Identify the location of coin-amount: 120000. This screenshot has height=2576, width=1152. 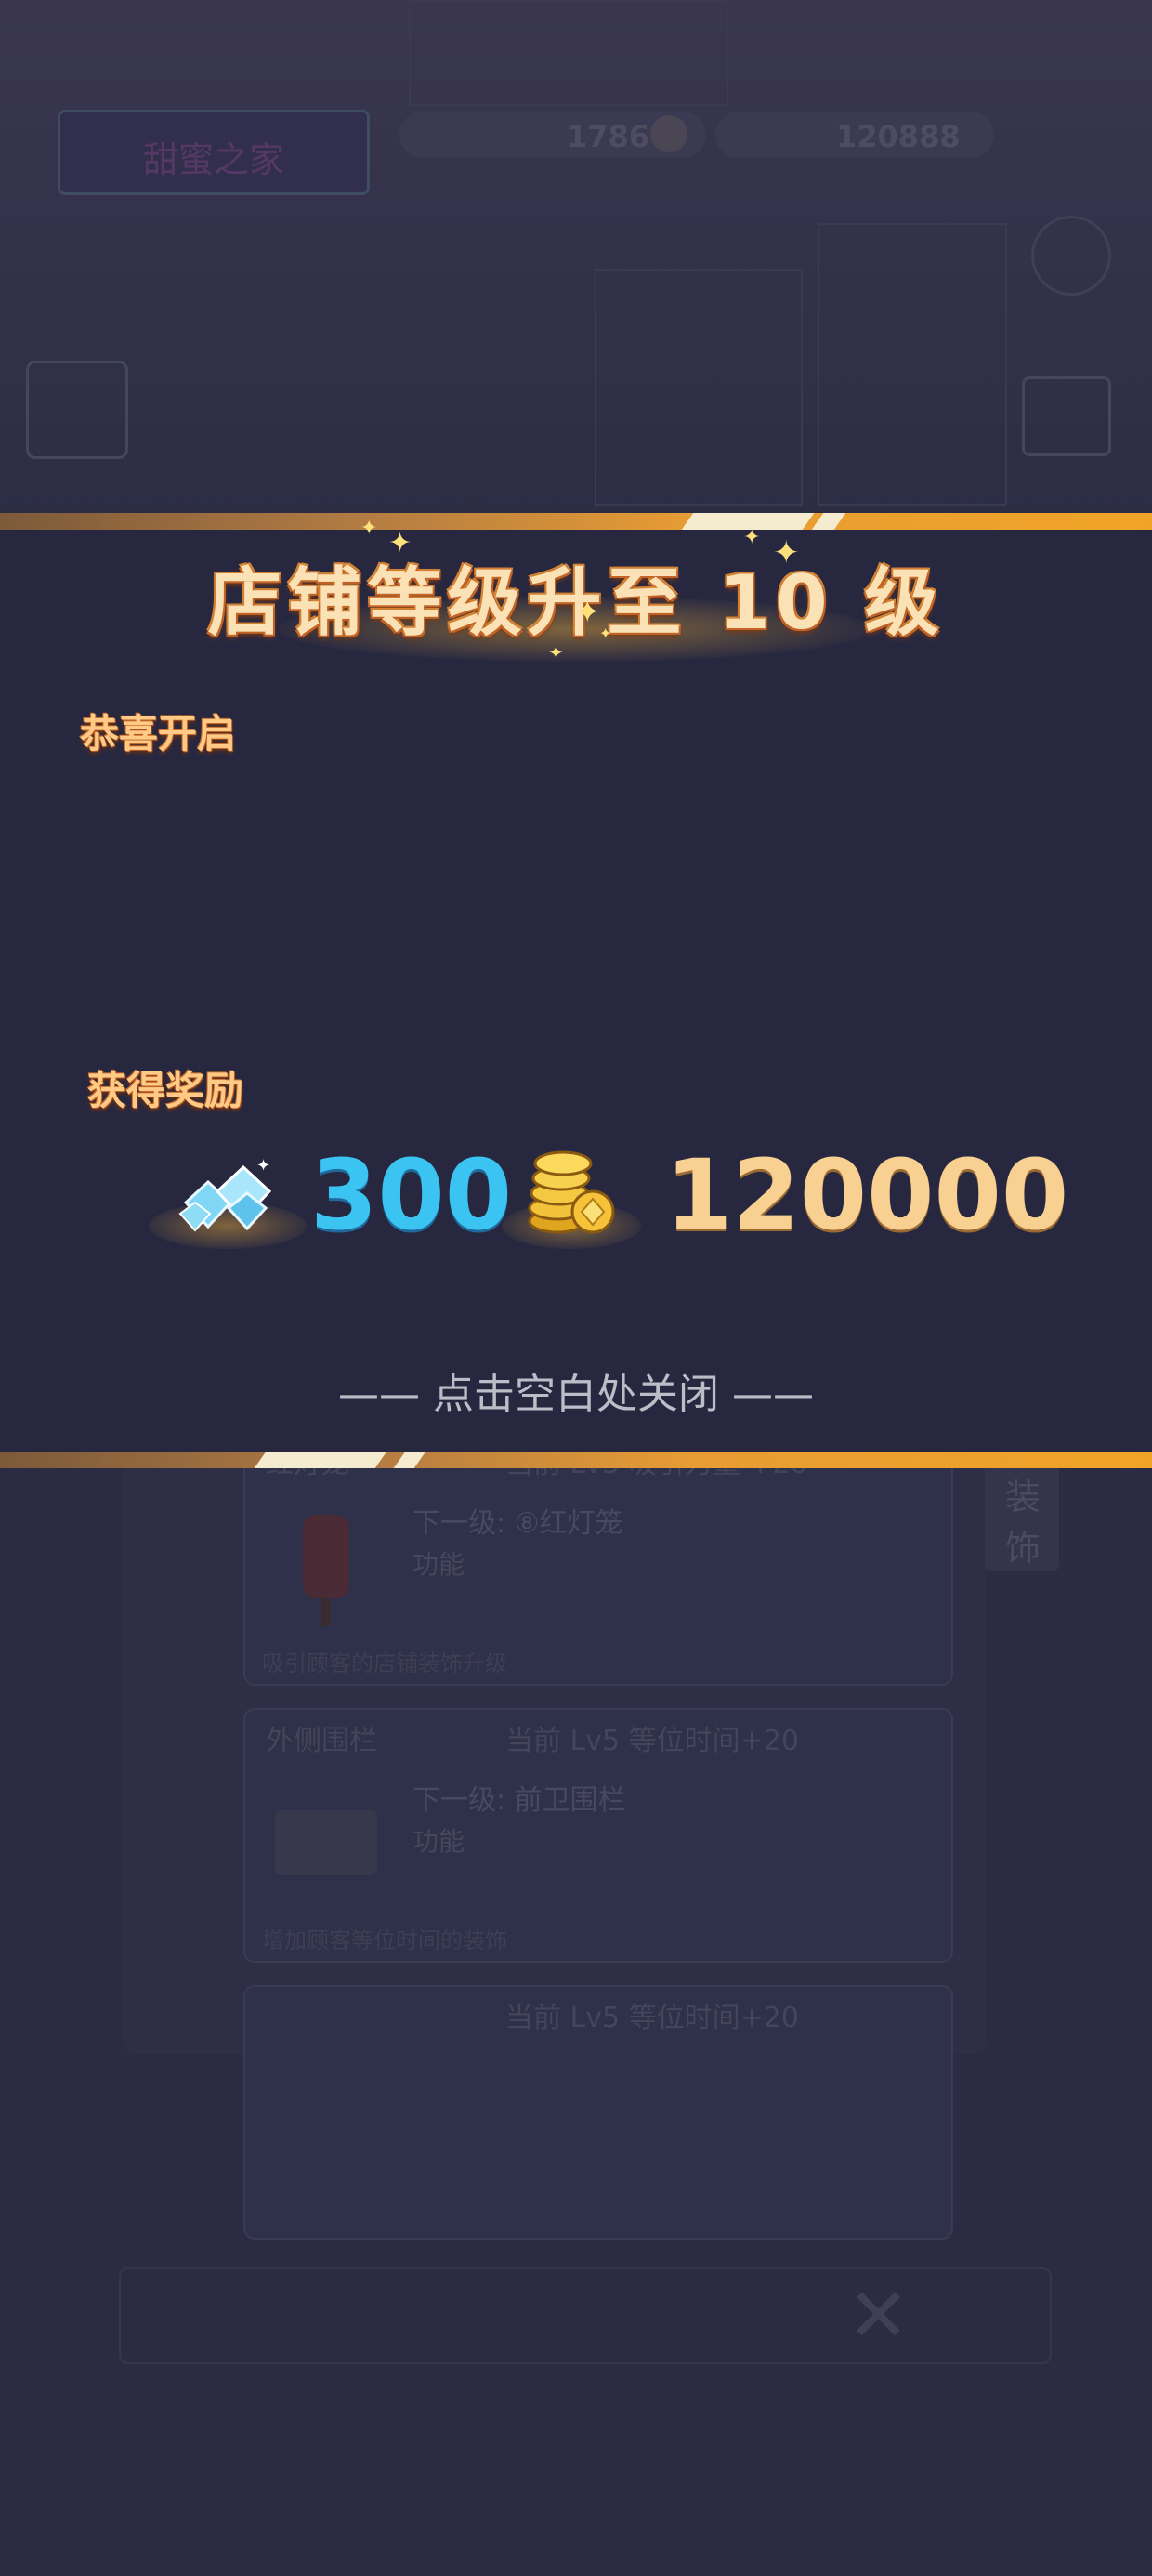
(867, 1195).